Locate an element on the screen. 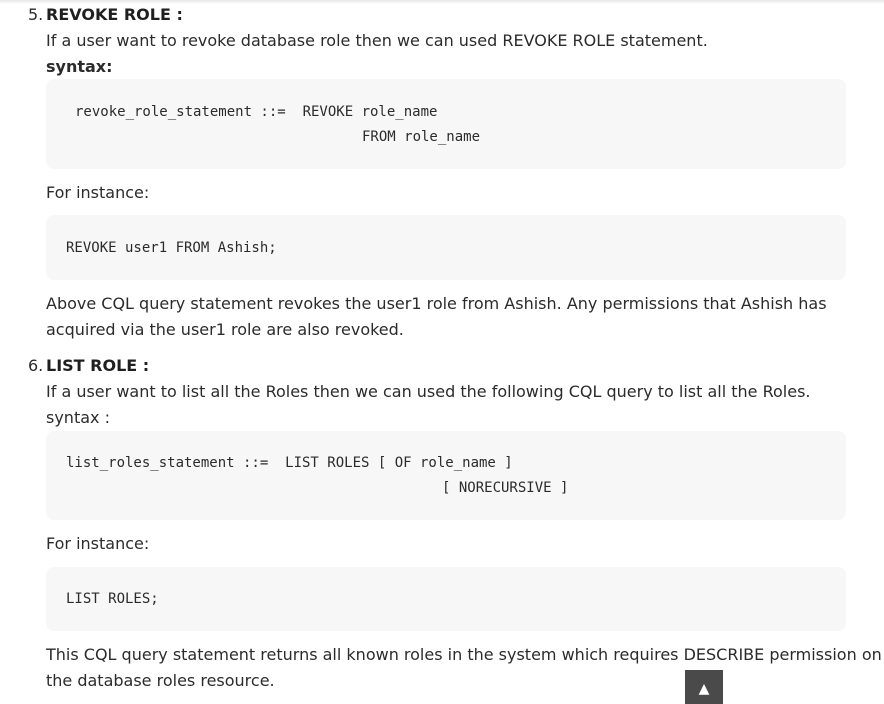 This screenshot has height=704, width=884. list-number-6: 6. is located at coordinates (36, 365).